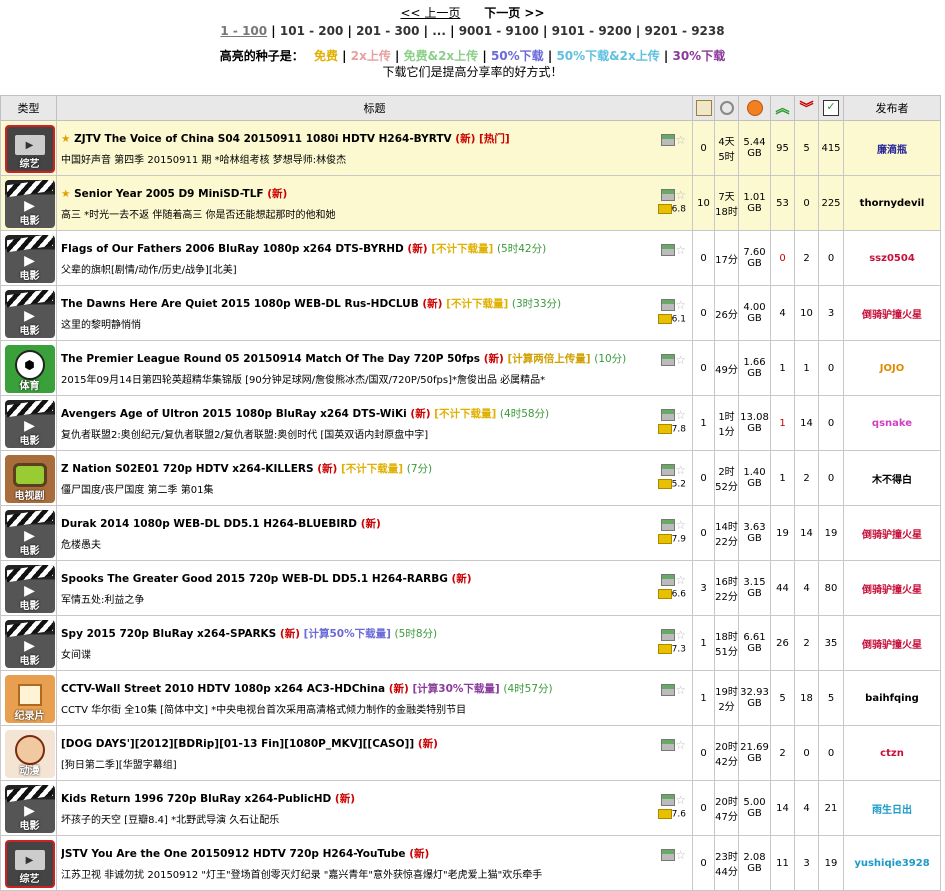 Image resolution: width=945 pixels, height=891 pixels. What do you see at coordinates (782, 698) in the screenshot?
I see `seeders-count: 5` at bounding box center [782, 698].